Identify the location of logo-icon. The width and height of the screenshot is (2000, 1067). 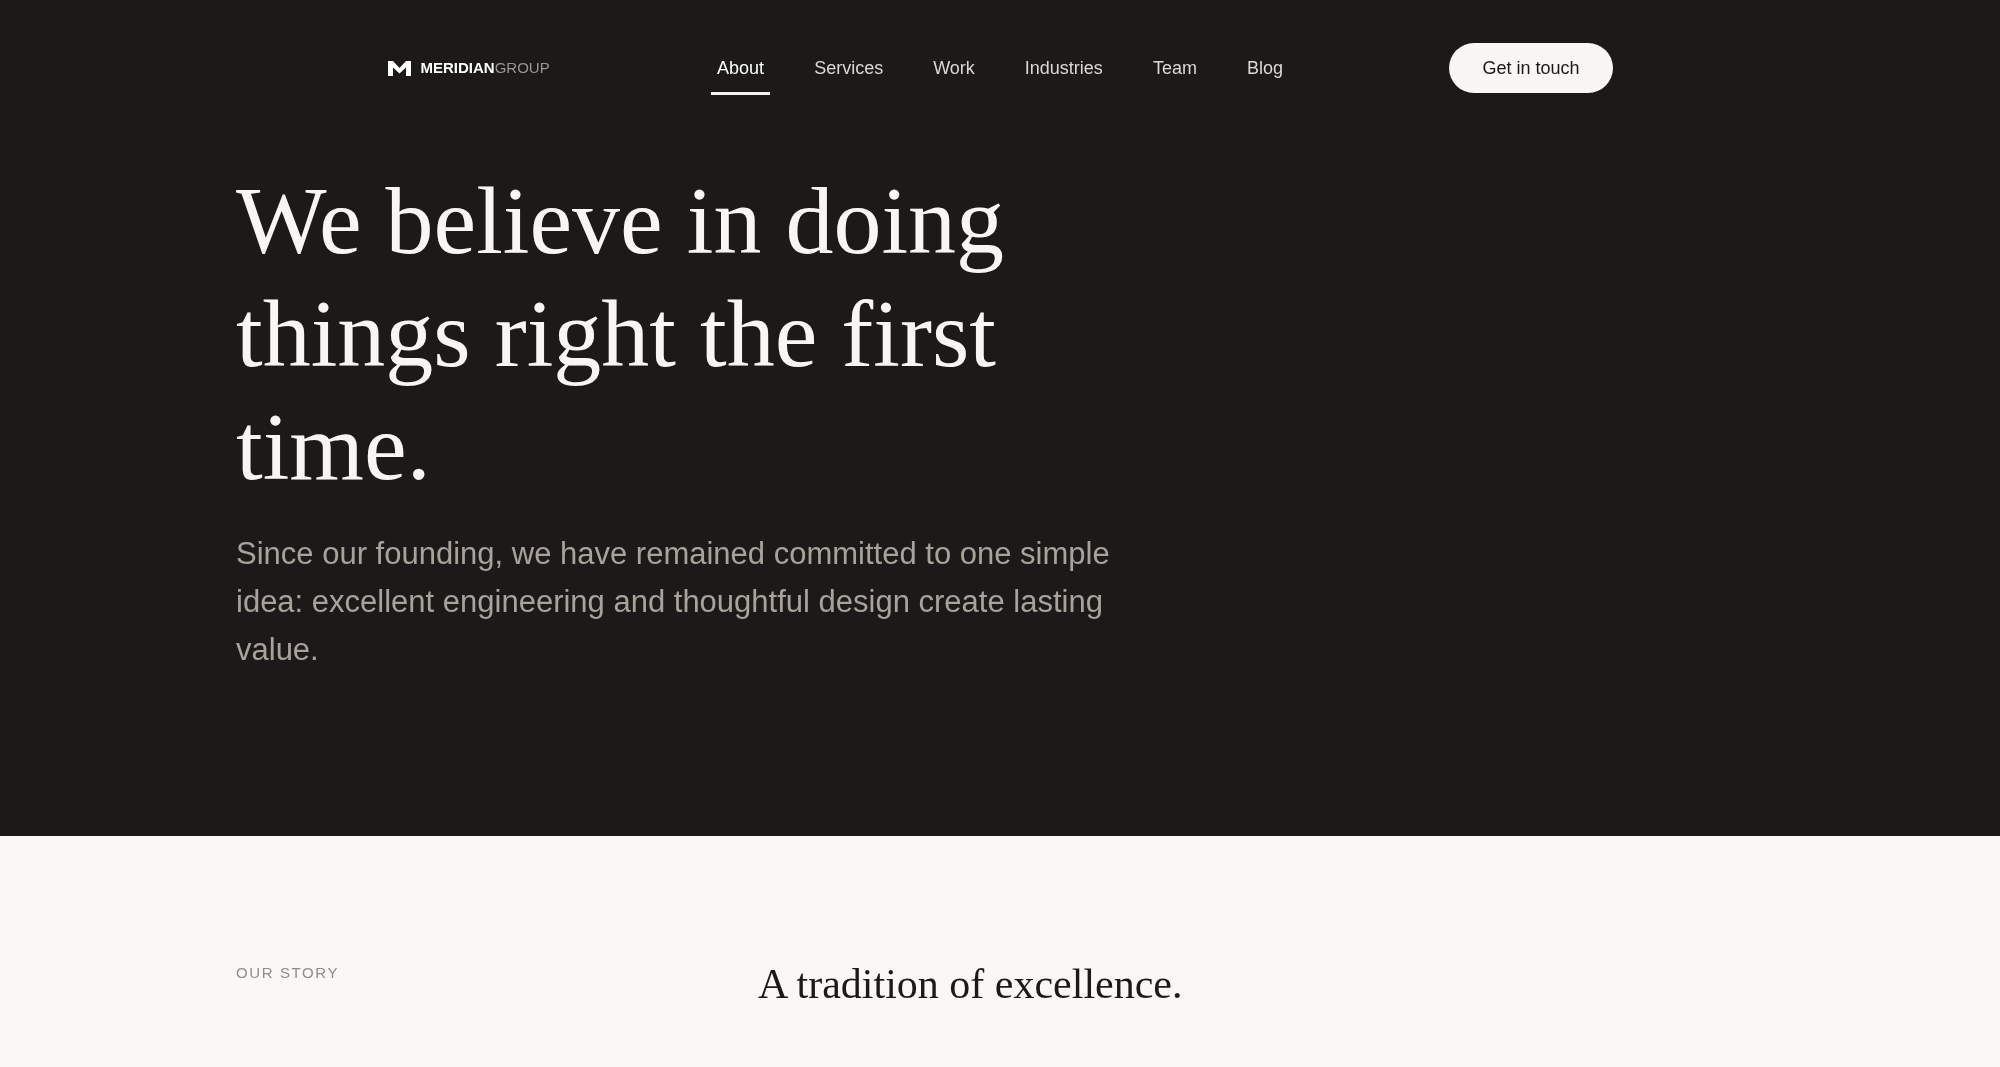
(399, 68).